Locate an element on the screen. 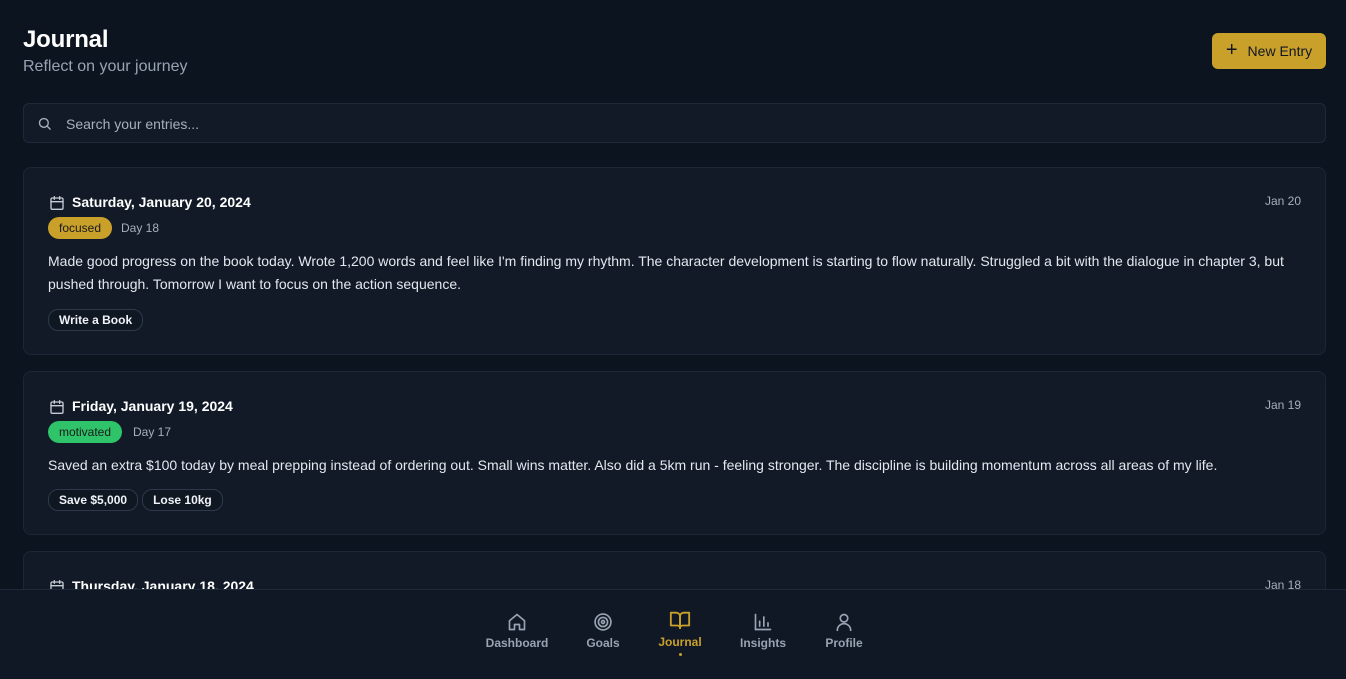 The image size is (1346, 679). book-open-icon is located at coordinates (680, 620).